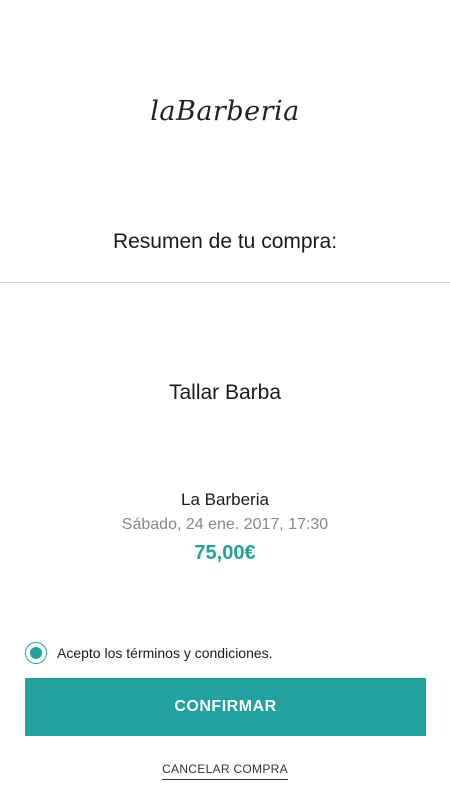  Describe the element at coordinates (225, 282) in the screenshot. I see `divider` at that location.